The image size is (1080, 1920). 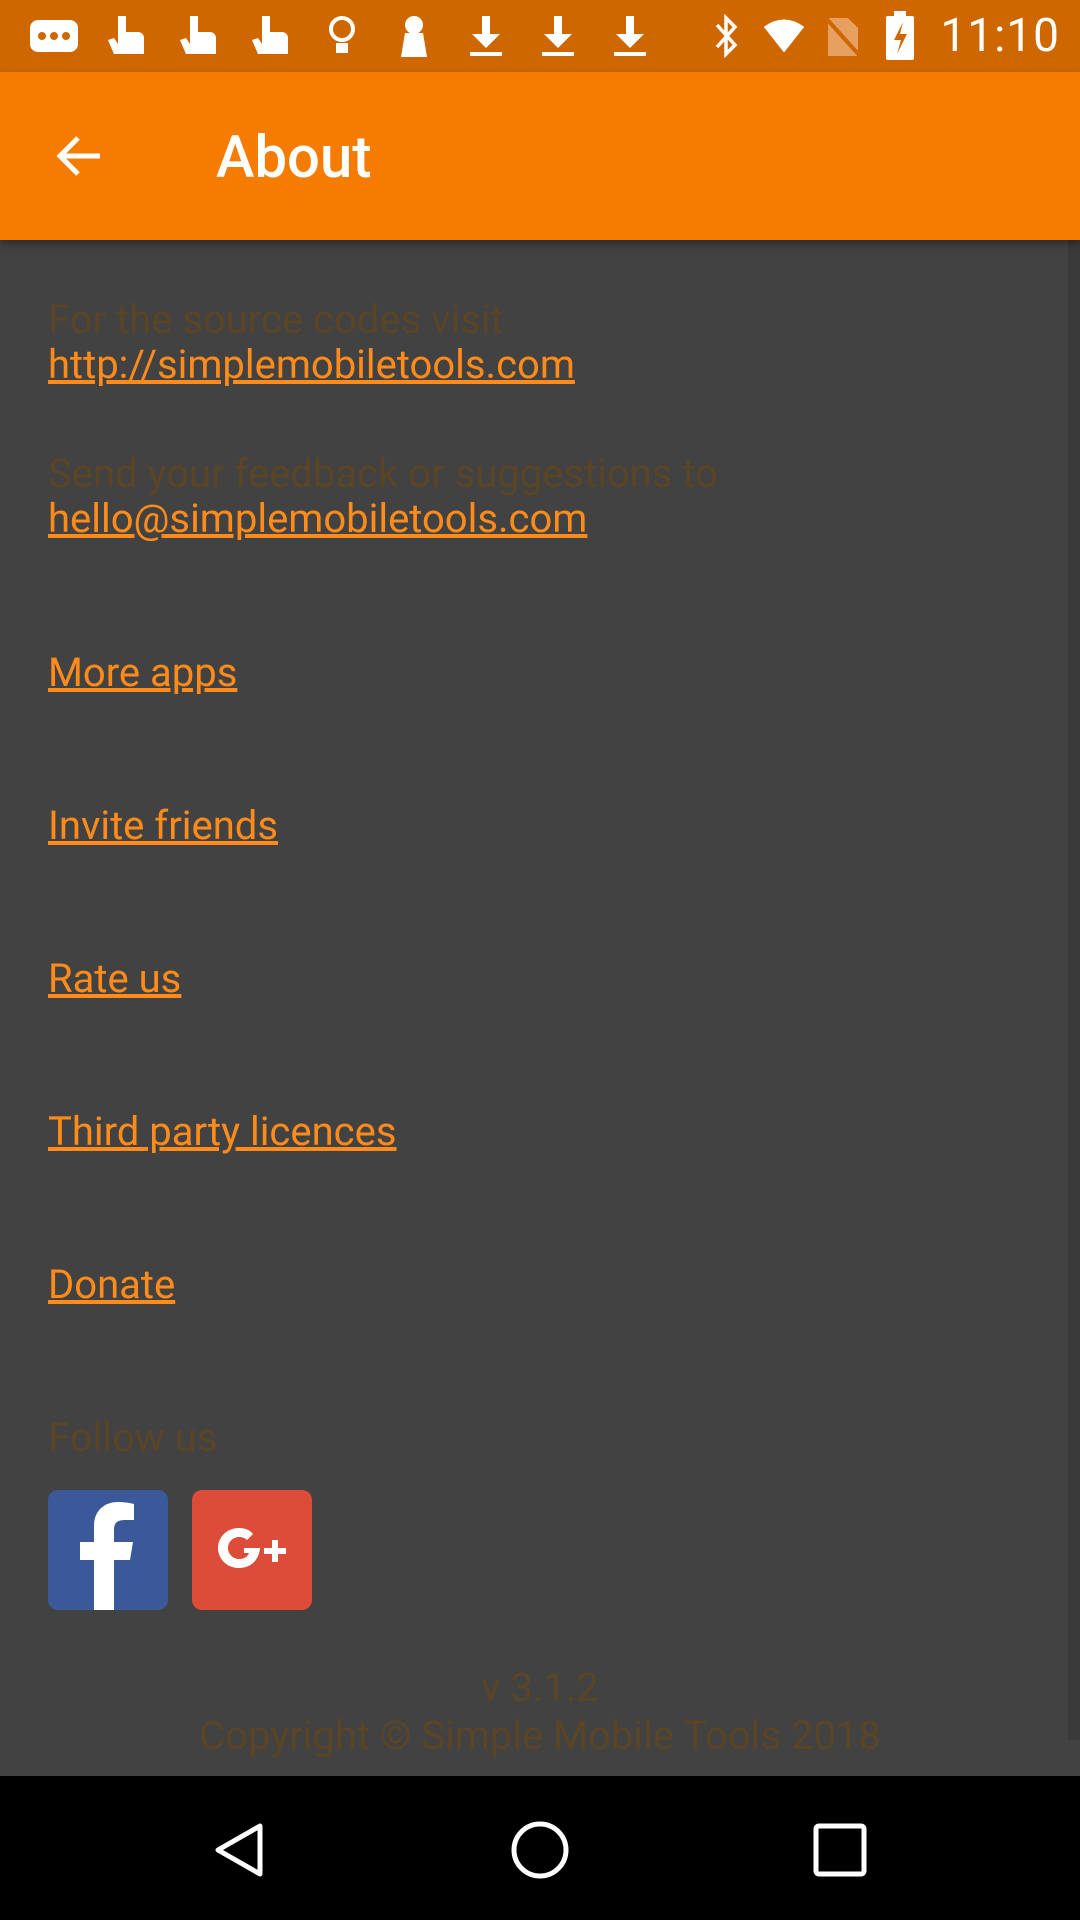 What do you see at coordinates (726, 36) in the screenshot?
I see `bluetooth-icon` at bounding box center [726, 36].